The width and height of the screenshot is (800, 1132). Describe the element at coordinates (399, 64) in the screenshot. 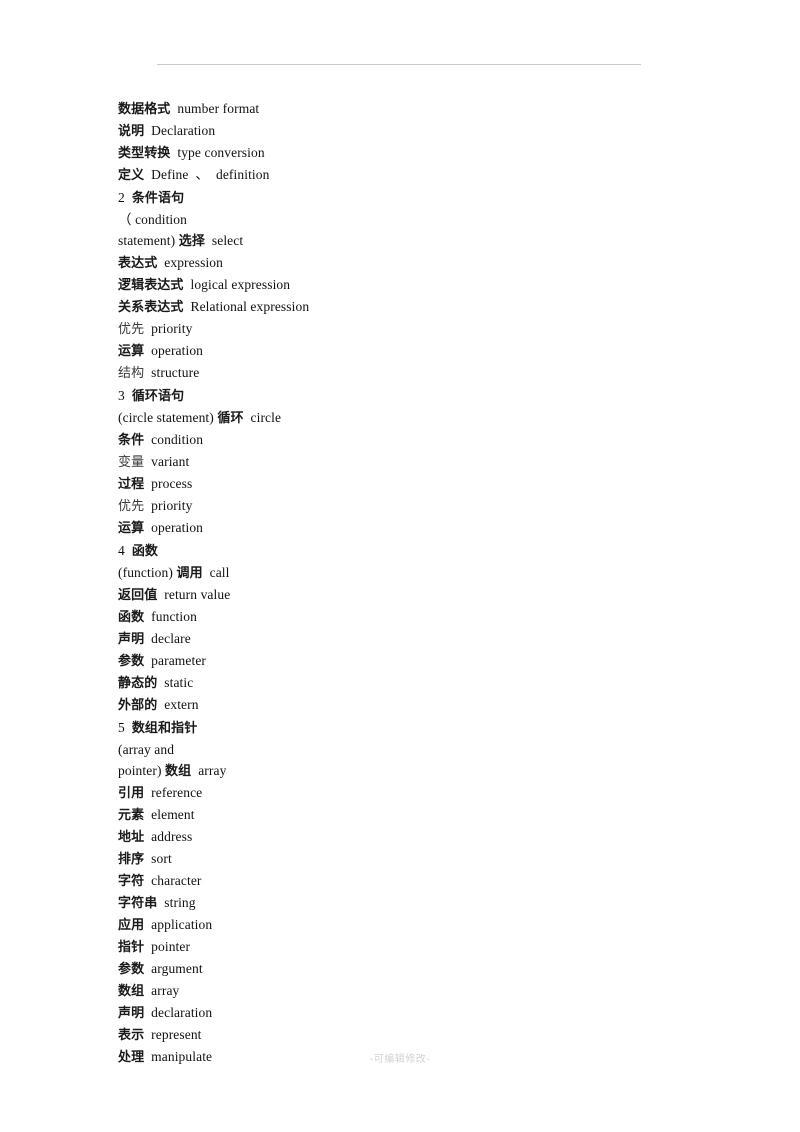

I see `header-divider` at that location.